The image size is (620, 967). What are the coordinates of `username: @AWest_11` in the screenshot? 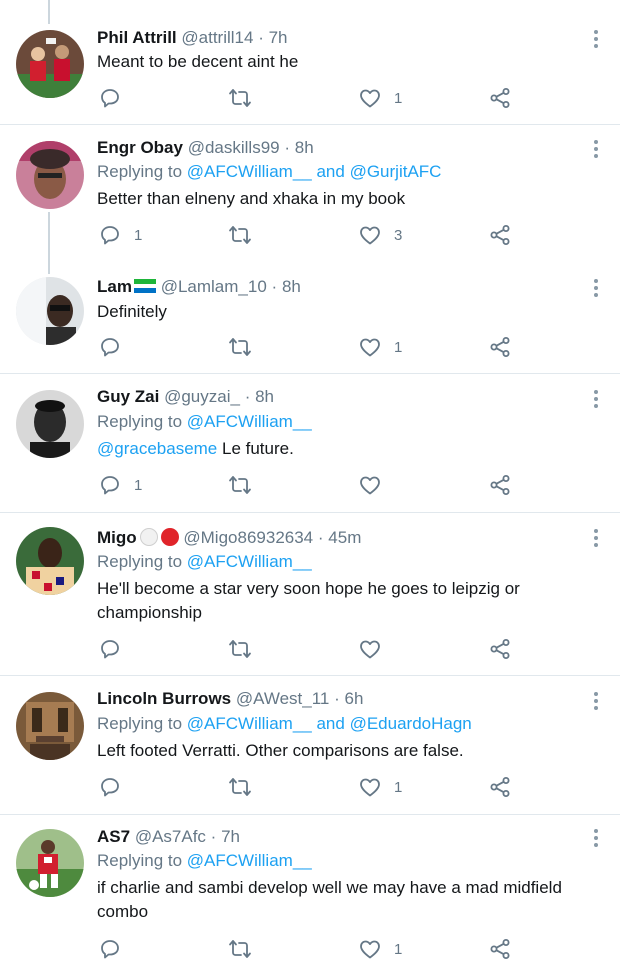 It's located at (282, 698).